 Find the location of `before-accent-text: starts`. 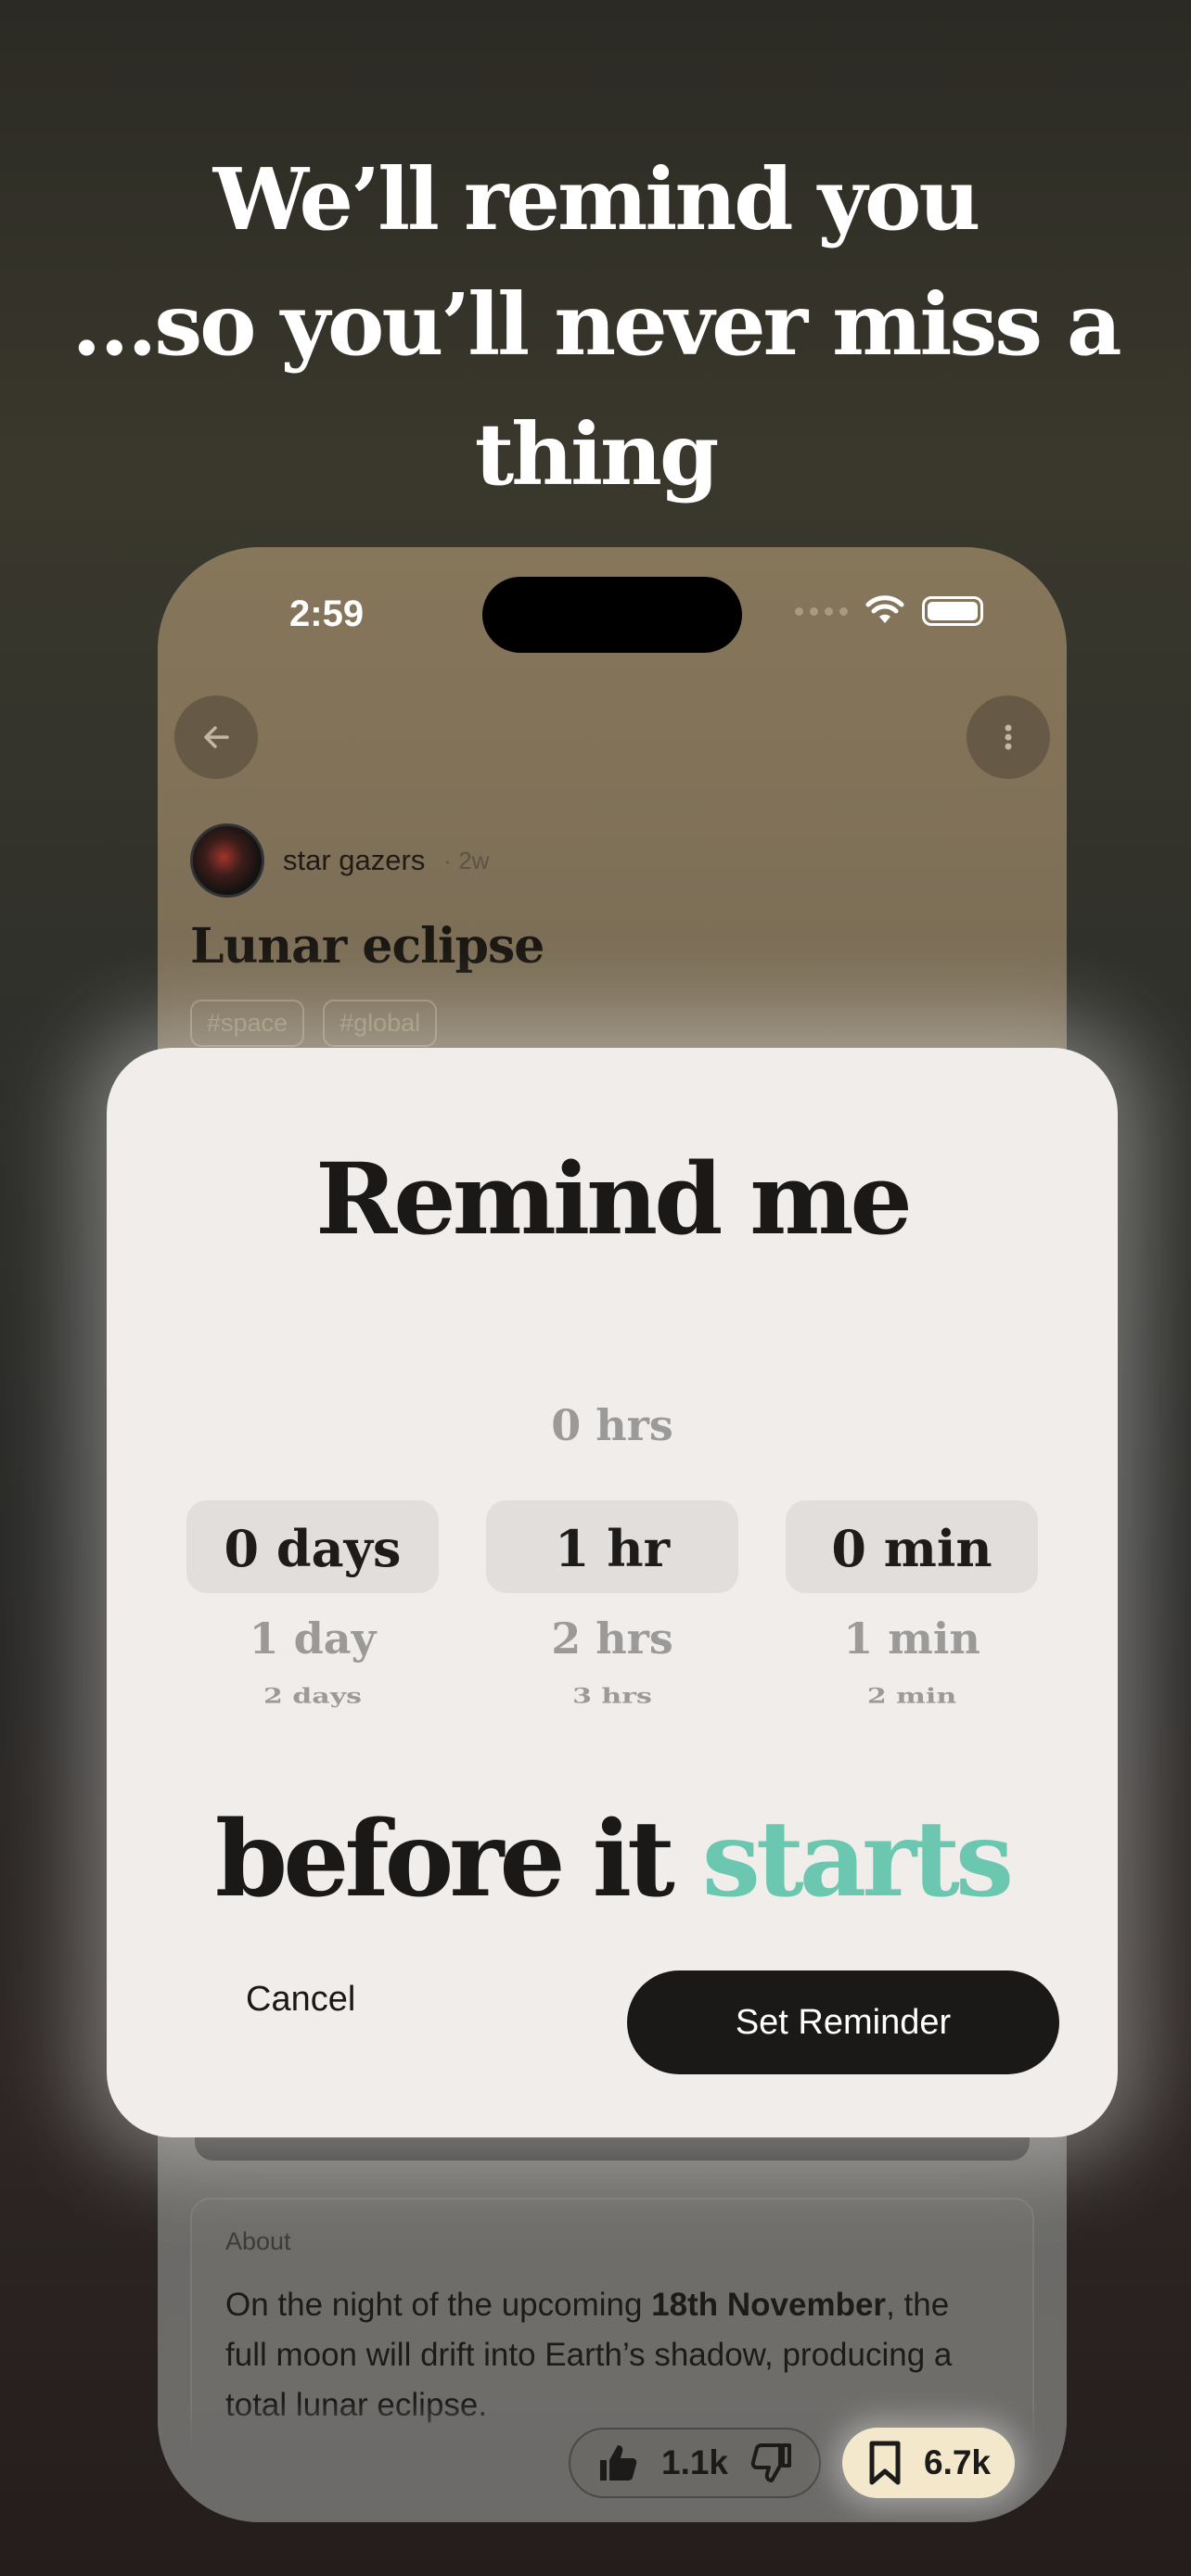

before-accent-text: starts is located at coordinates (857, 1860).